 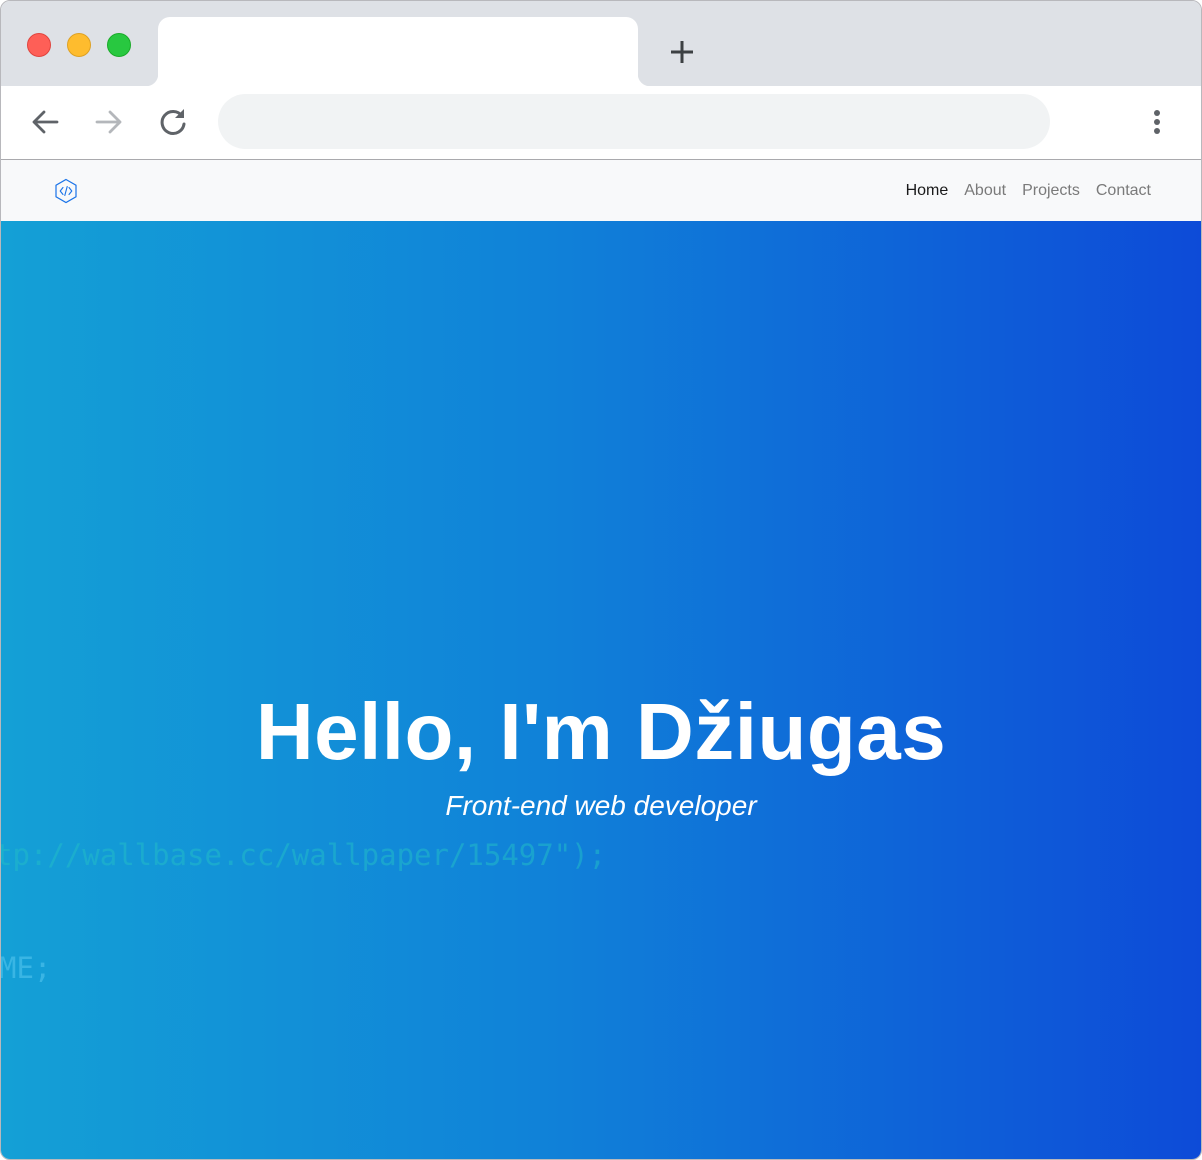 I want to click on nav-link-projects: Projects, so click(x=1051, y=190).